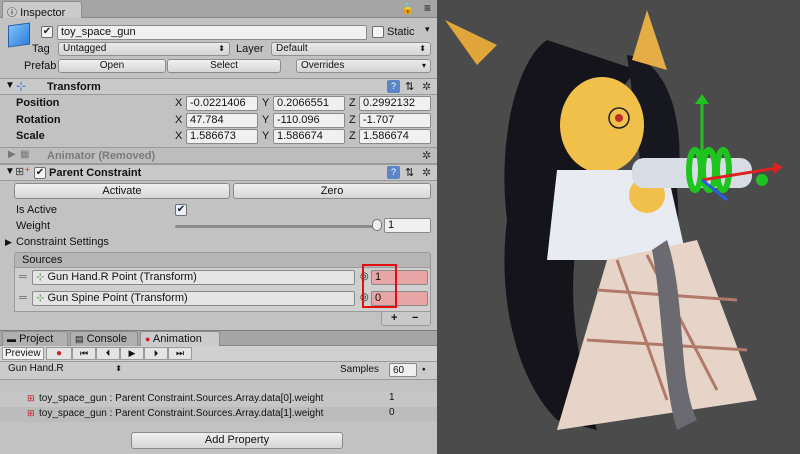  What do you see at coordinates (148, 339) in the screenshot?
I see `record-icon: ●` at bounding box center [148, 339].